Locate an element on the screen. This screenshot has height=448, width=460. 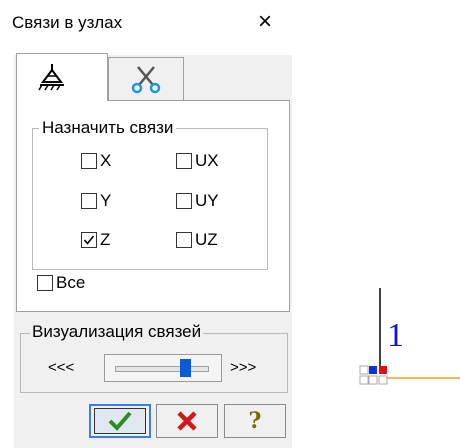
close-button: × is located at coordinates (265, 22).